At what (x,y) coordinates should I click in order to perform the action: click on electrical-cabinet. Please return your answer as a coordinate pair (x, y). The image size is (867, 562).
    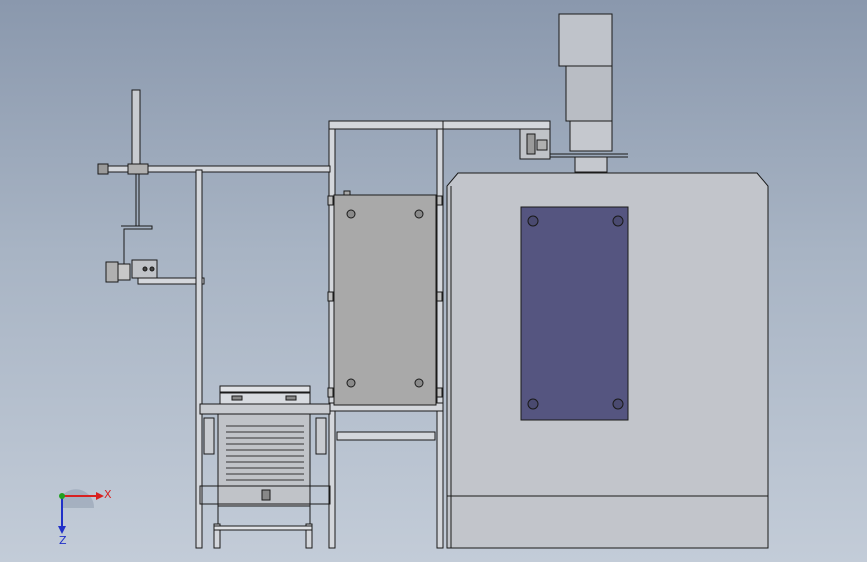
    Looking at the image, I should click on (385, 298).